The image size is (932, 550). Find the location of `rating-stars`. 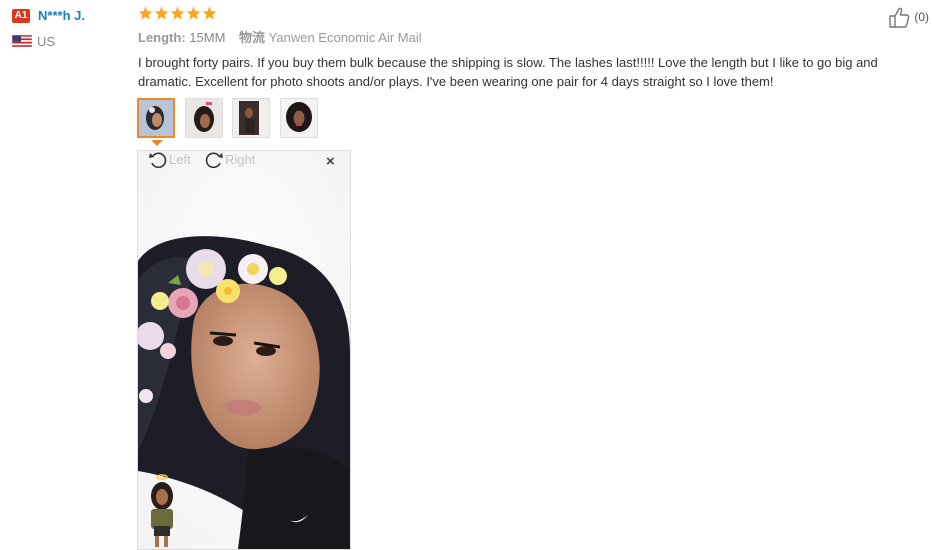

rating-stars is located at coordinates (177, 13).